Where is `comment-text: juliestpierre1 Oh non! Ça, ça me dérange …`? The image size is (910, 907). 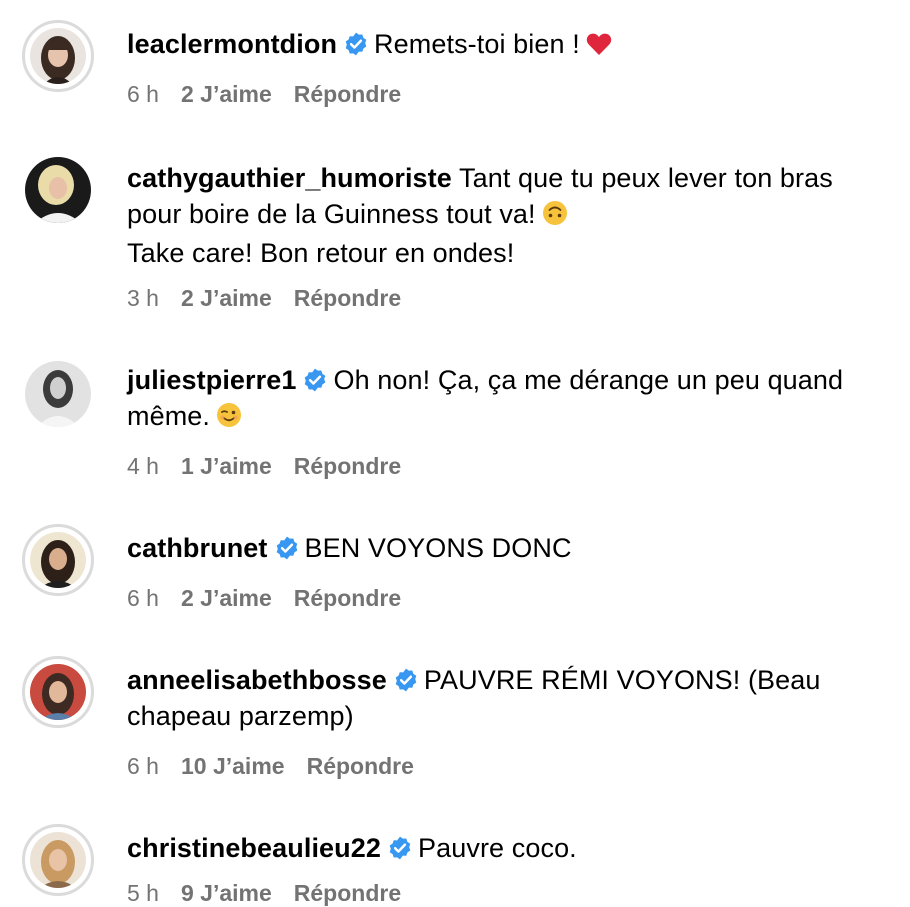
comment-text: juliestpierre1 Oh non! Ça, ça me dérange … is located at coordinates (507, 399).